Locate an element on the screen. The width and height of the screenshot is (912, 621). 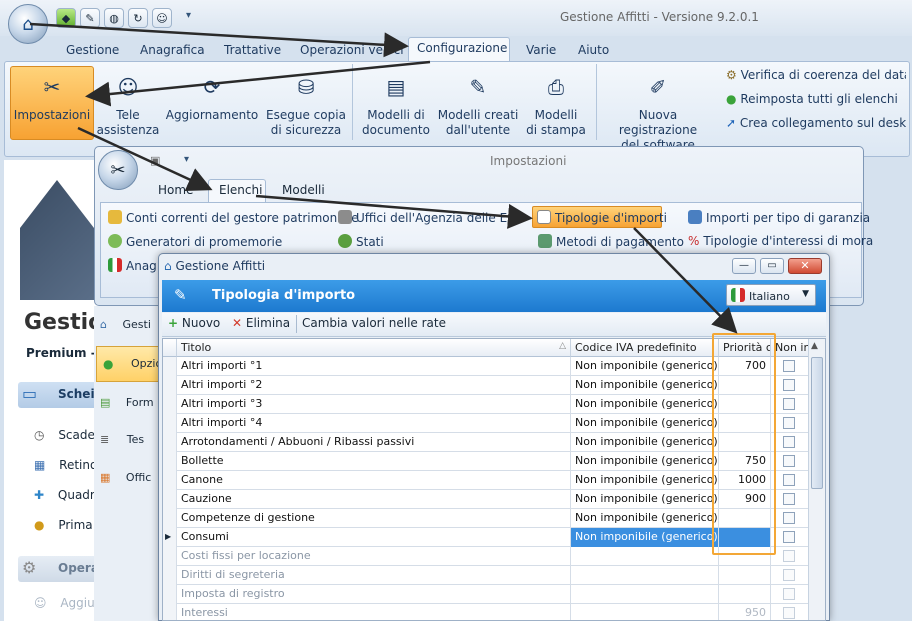
verifica-coerenza-link: ⚙ Verifica di coerenza del databa is located at coordinates (816, 75).